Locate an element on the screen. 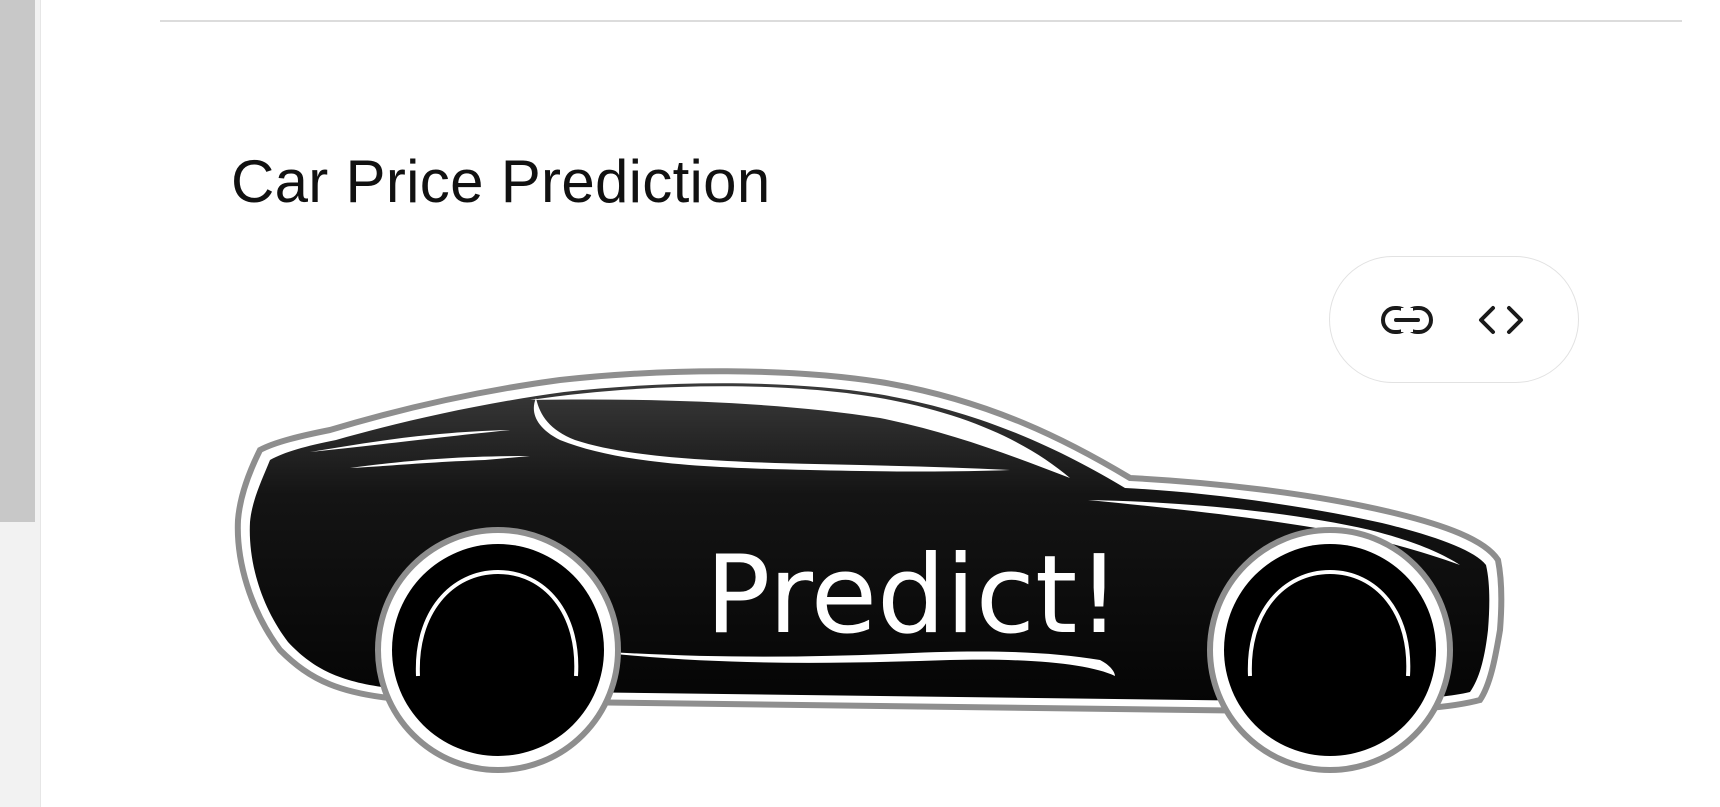 The image size is (1720, 807). scrollbar-thumb is located at coordinates (17, 261).